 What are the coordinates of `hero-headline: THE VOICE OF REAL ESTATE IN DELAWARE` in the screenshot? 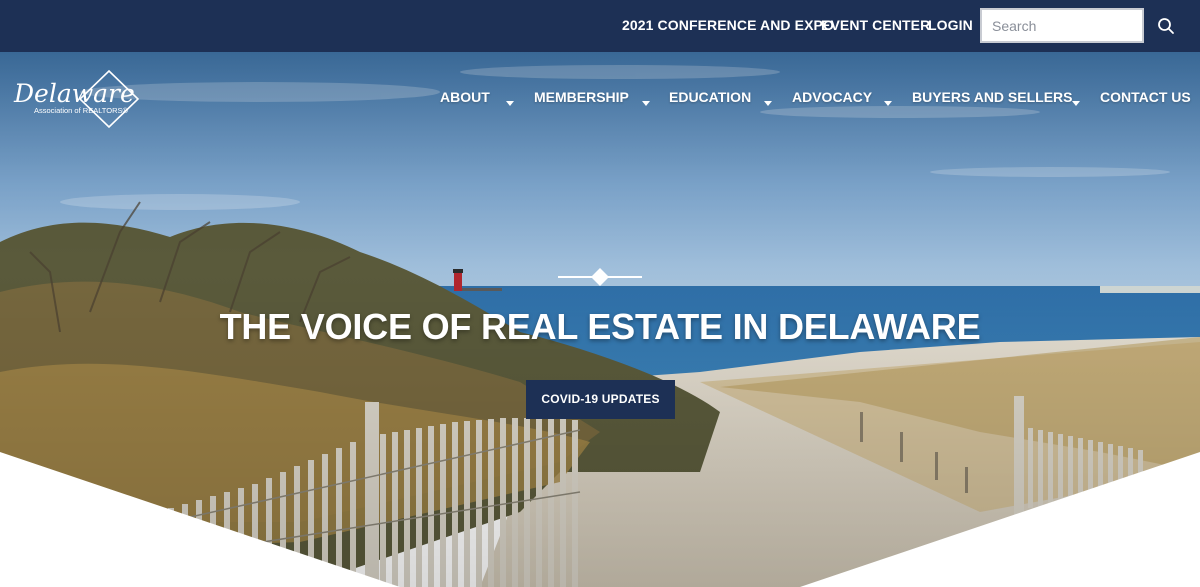 It's located at (600, 326).